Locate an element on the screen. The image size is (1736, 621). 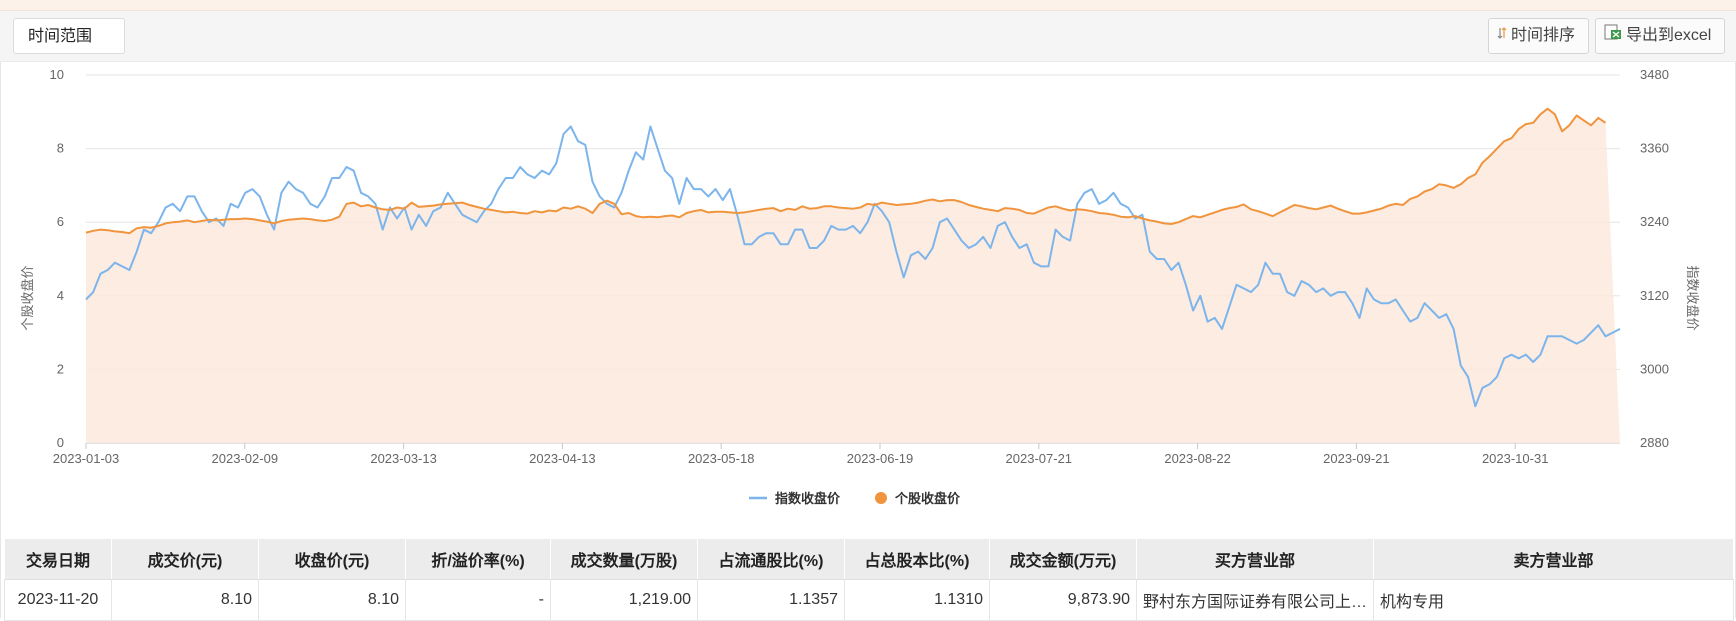
export-excel-label: 导出到excel is located at coordinates (1669, 35).